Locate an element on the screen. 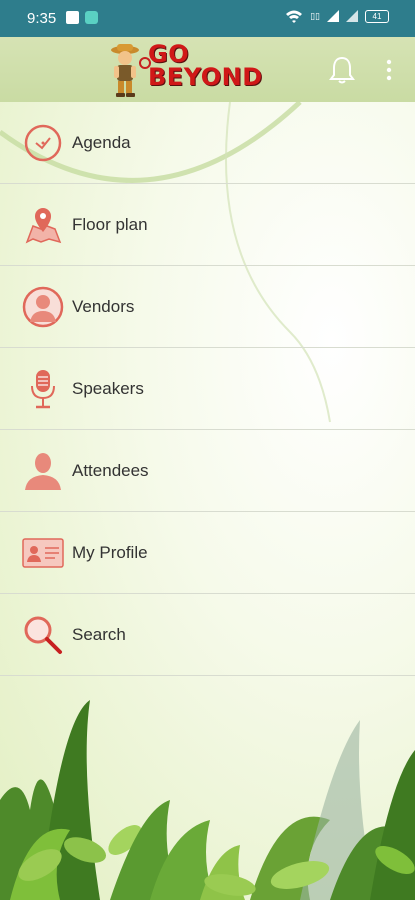 This screenshot has height=900, width=415. battery-icon: 41 is located at coordinates (377, 16).